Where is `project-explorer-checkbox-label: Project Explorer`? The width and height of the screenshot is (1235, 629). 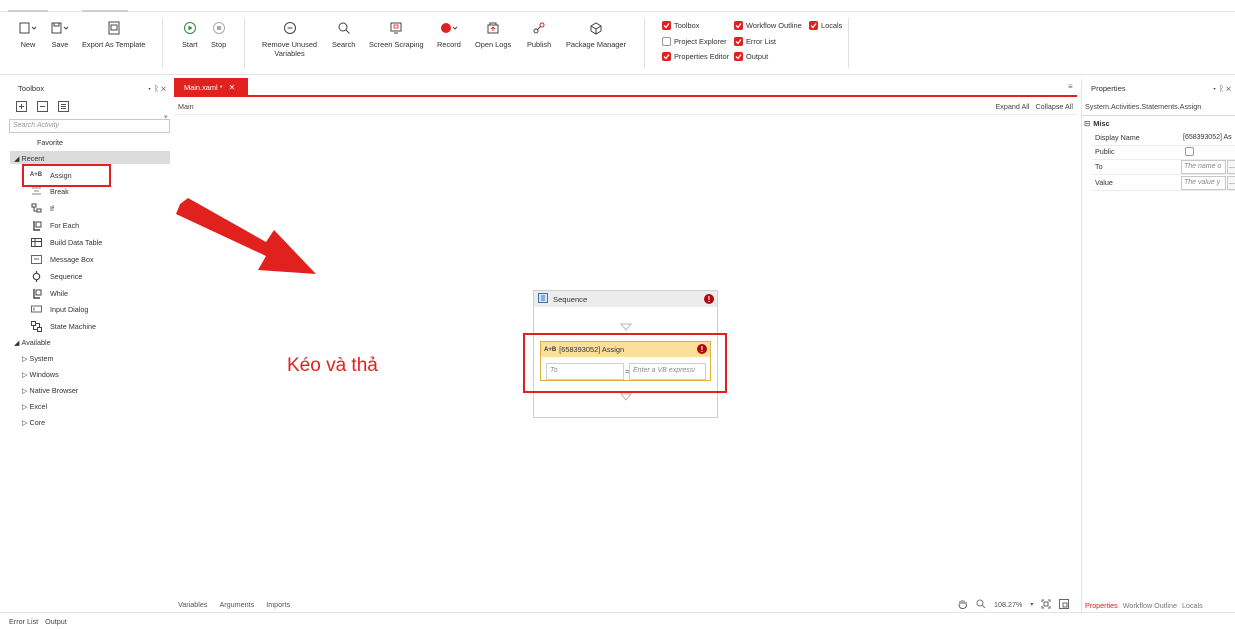 project-explorer-checkbox-label: Project Explorer is located at coordinates (700, 41).